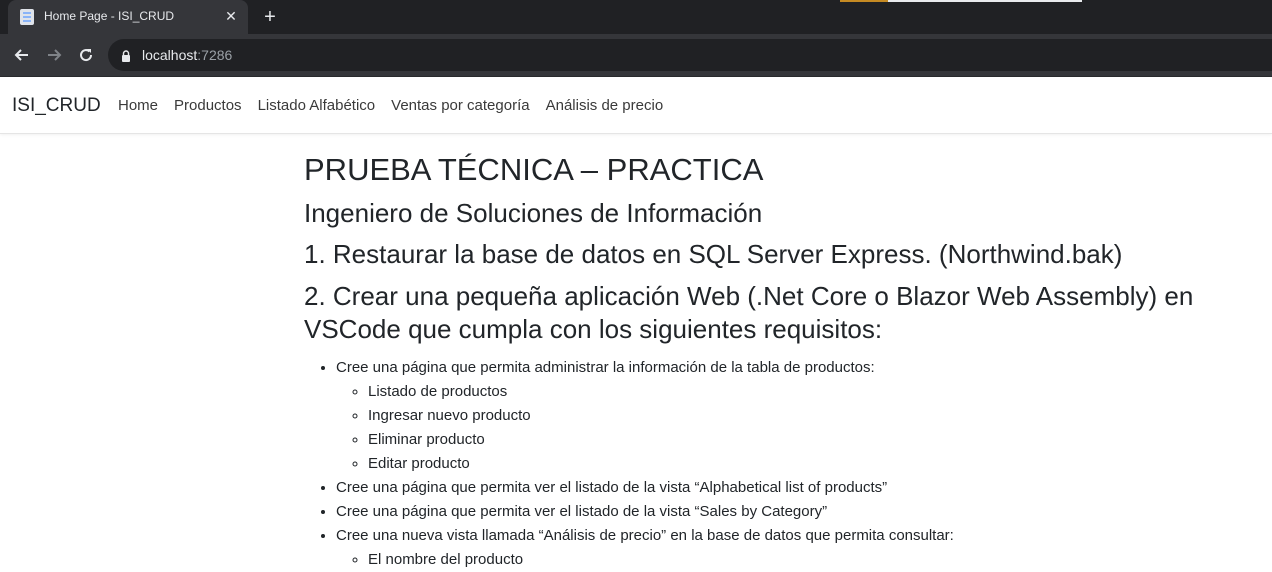 The height and width of the screenshot is (572, 1272). I want to click on sub-list-item: El nombre del producto, so click(820, 560).